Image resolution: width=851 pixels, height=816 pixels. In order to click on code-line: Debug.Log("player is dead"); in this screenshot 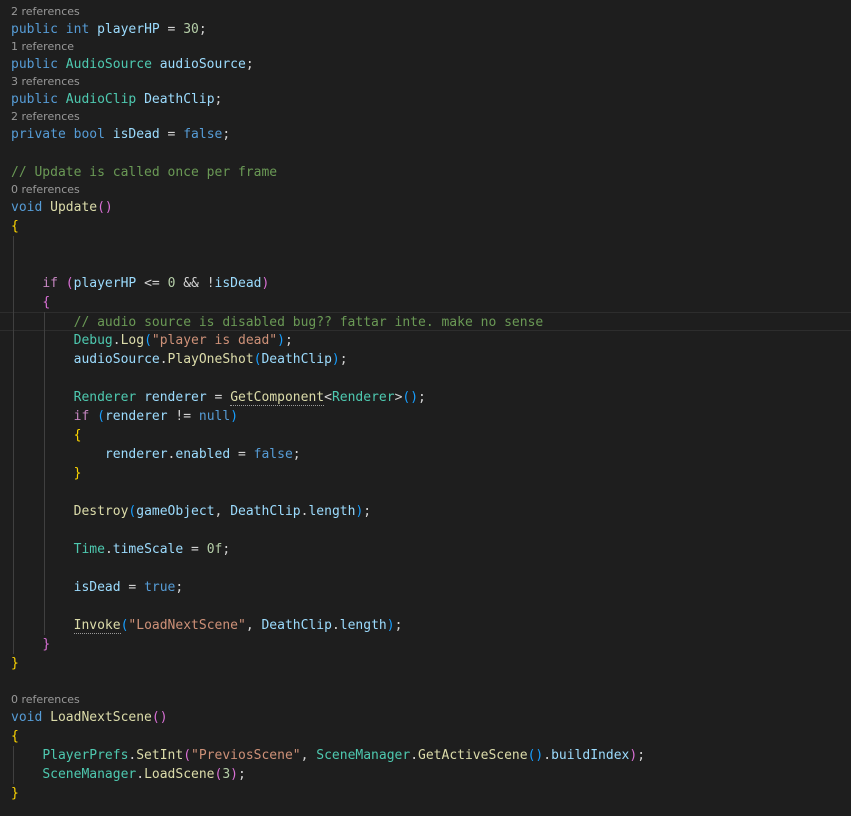, I will do `click(425, 340)`.